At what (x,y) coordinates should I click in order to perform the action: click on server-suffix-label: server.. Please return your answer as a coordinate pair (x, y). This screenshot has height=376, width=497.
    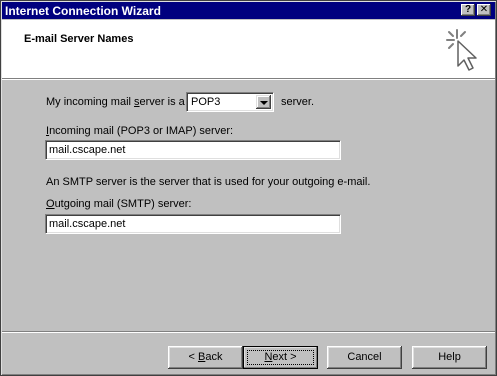
    Looking at the image, I should click on (298, 102).